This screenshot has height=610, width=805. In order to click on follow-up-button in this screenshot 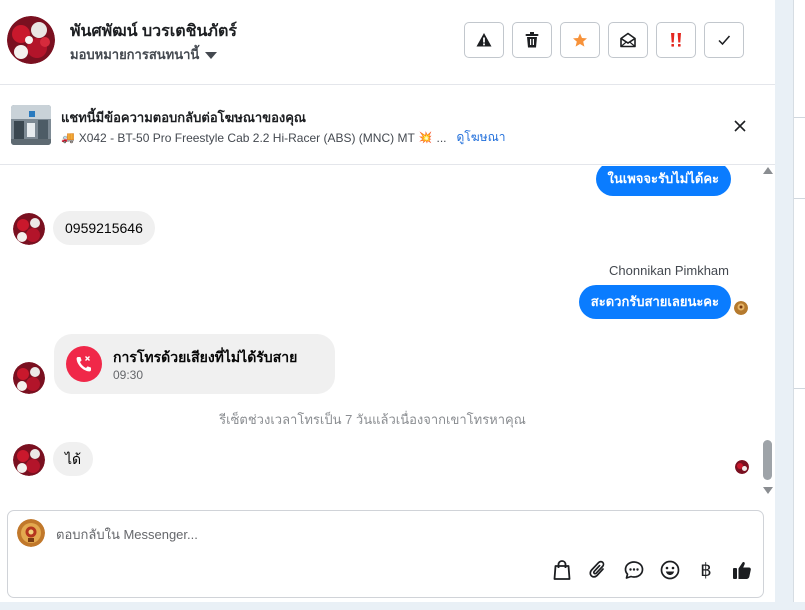, I will do `click(676, 40)`.